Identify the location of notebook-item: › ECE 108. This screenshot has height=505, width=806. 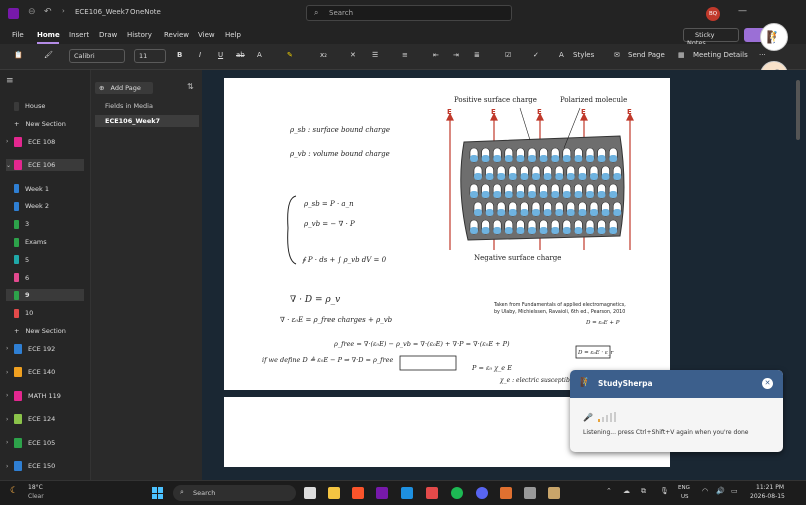
(45, 142).